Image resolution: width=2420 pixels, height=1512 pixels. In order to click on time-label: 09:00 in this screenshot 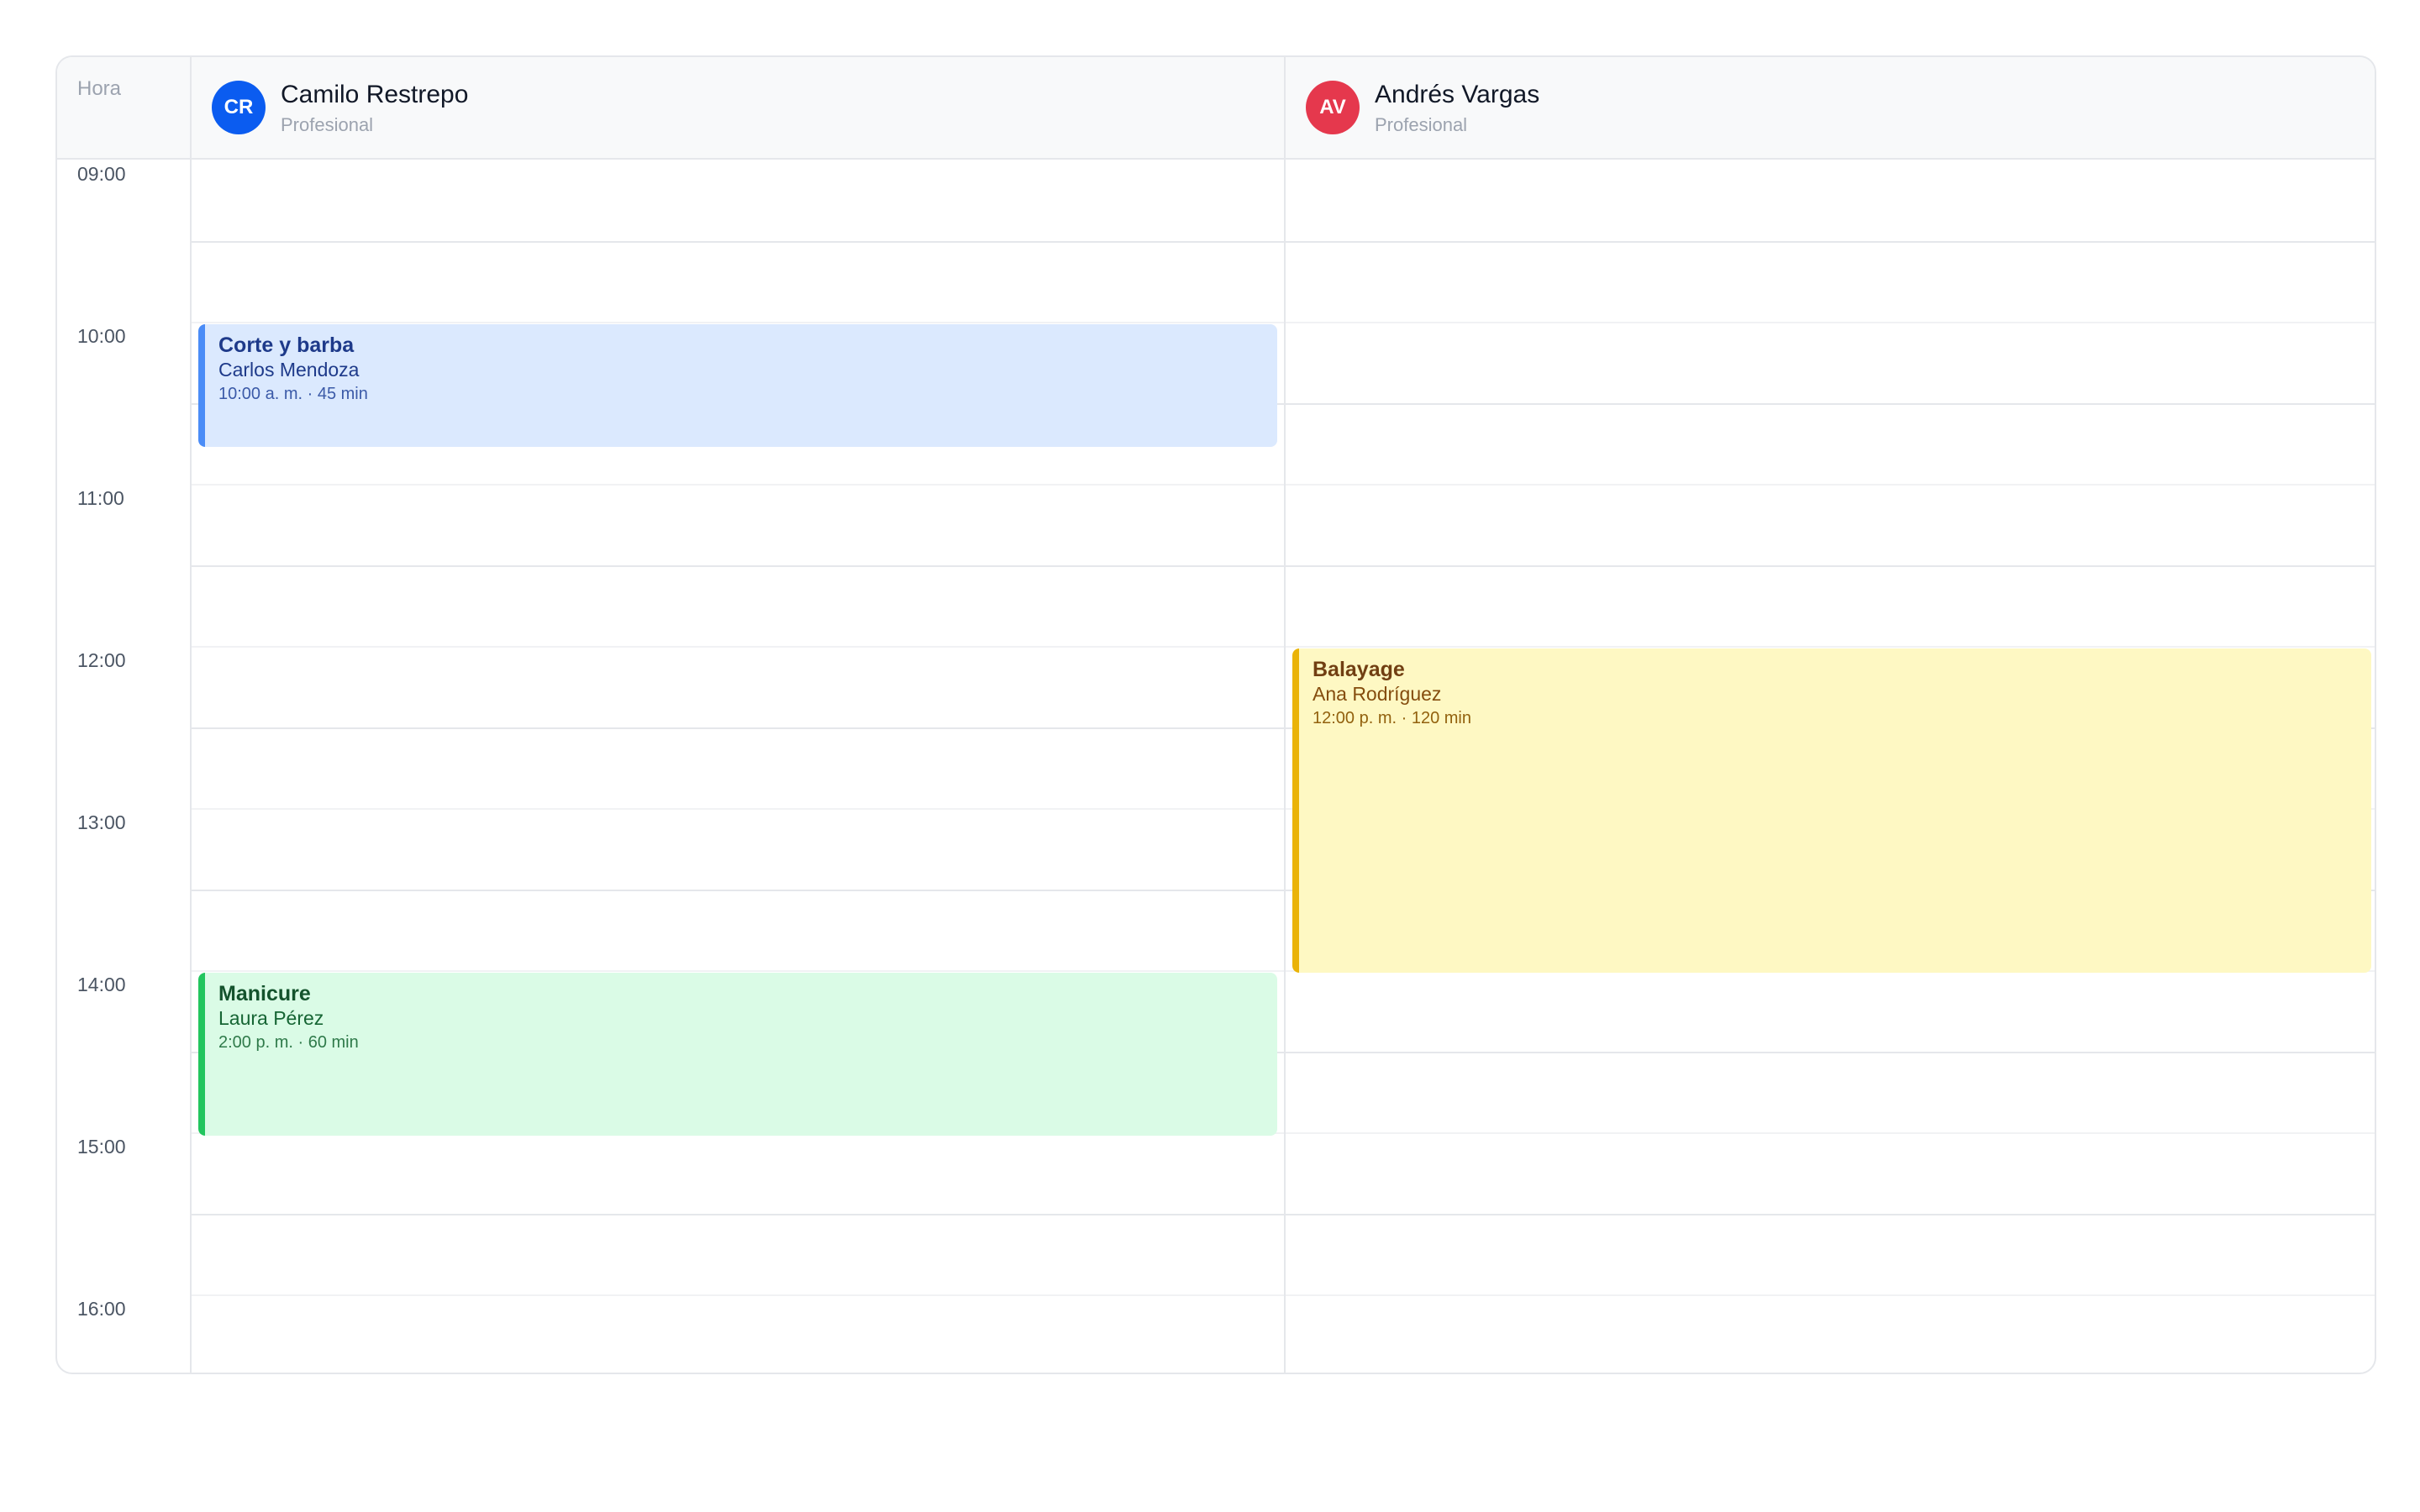, I will do `click(101, 174)`.